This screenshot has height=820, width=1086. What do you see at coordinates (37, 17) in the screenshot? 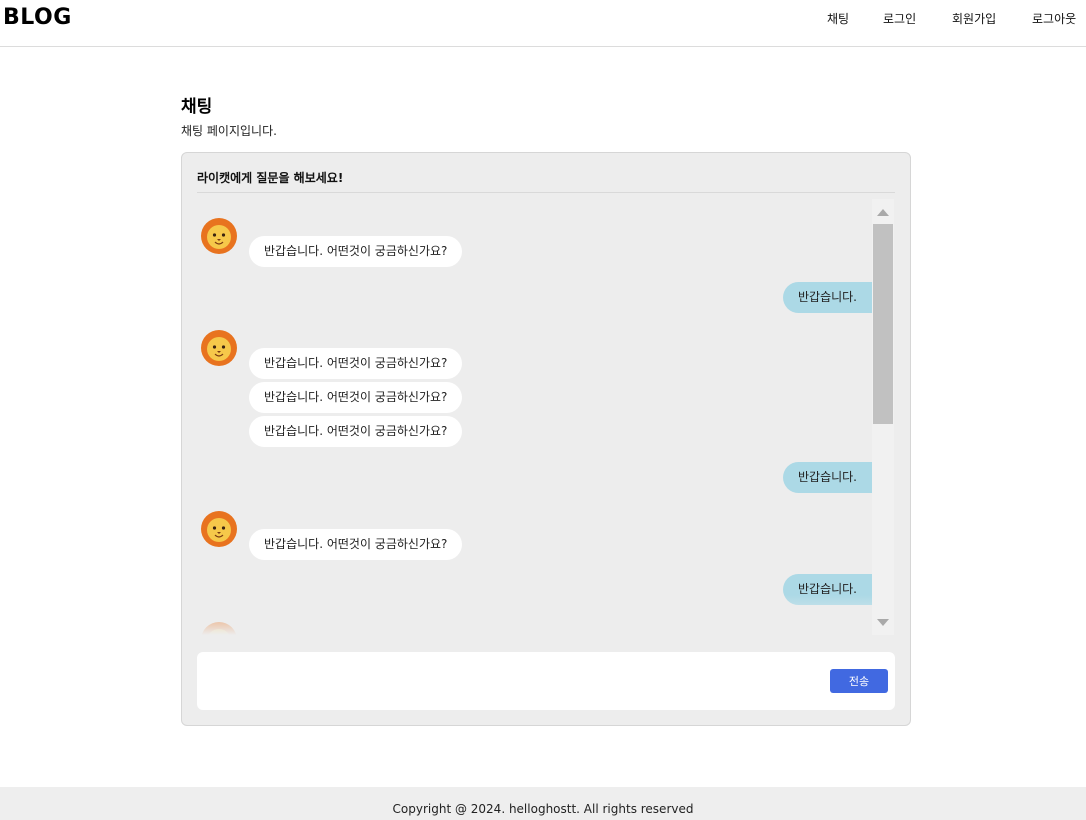
I see `site-logo: BLOG` at bounding box center [37, 17].